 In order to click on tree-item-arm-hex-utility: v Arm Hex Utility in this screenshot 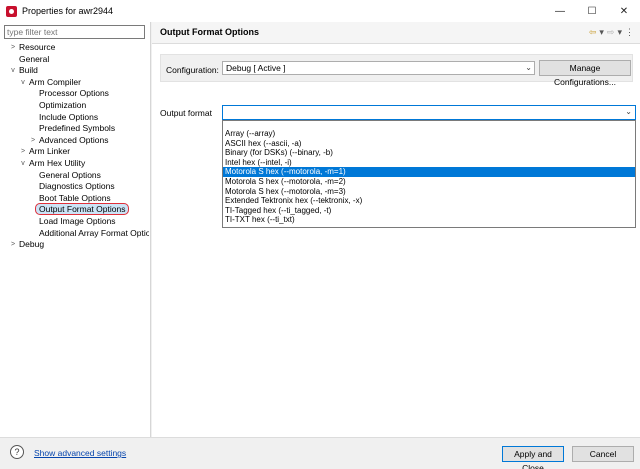, I will do `click(52, 164)`.